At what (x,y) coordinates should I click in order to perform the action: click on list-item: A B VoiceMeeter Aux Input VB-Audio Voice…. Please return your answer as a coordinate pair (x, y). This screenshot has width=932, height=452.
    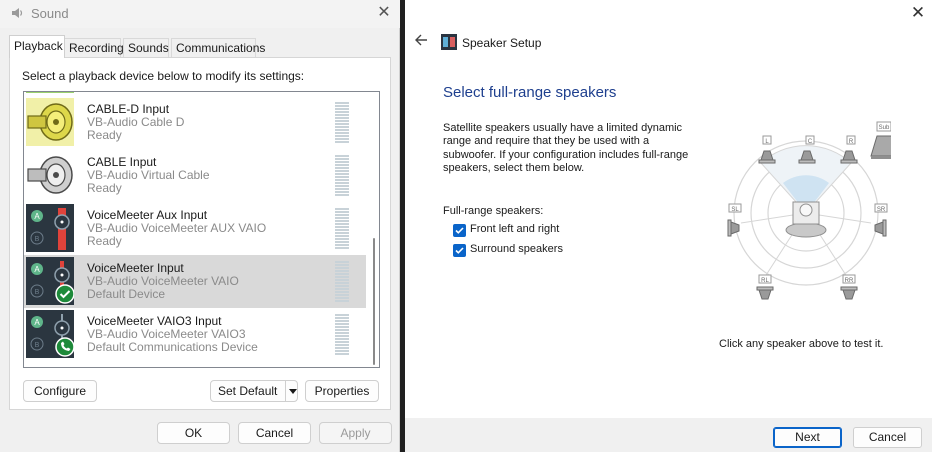
    Looking at the image, I should click on (195, 228).